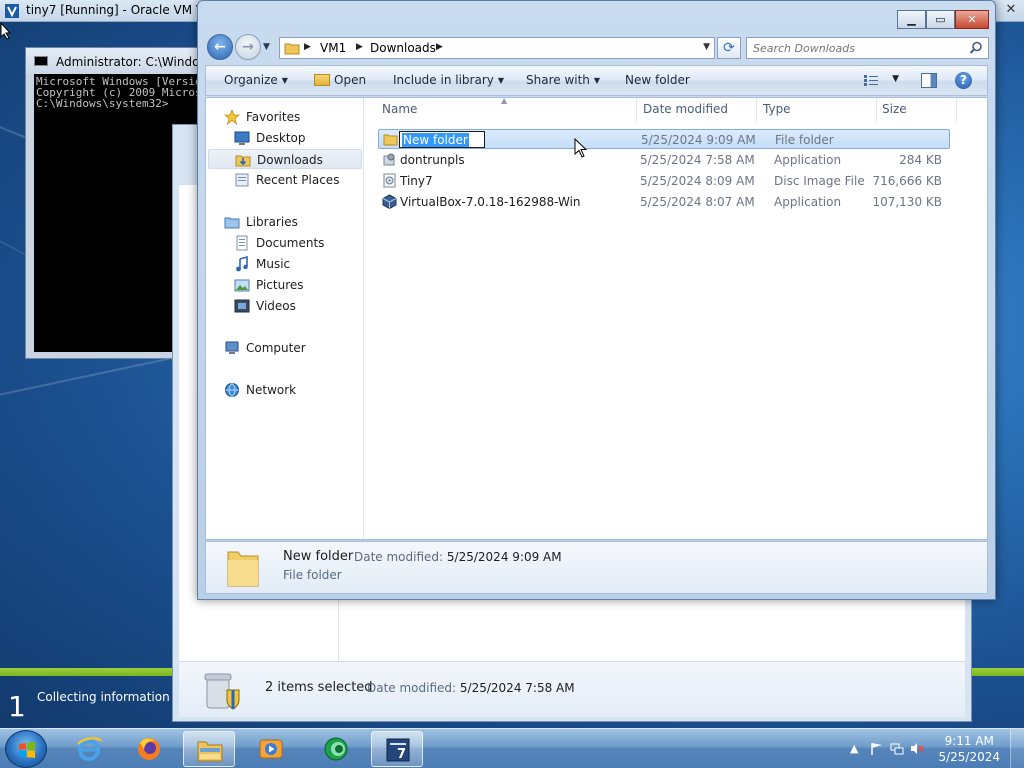 The height and width of the screenshot is (768, 1024). What do you see at coordinates (664, 139) in the screenshot?
I see `file-row-new-folder: New folder 5/25/2024 9:09 AM File folder` at bounding box center [664, 139].